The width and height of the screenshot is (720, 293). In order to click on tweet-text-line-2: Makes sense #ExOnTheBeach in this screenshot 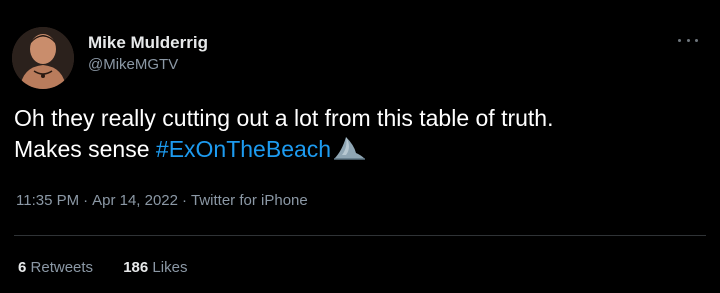, I will do `click(359, 148)`.